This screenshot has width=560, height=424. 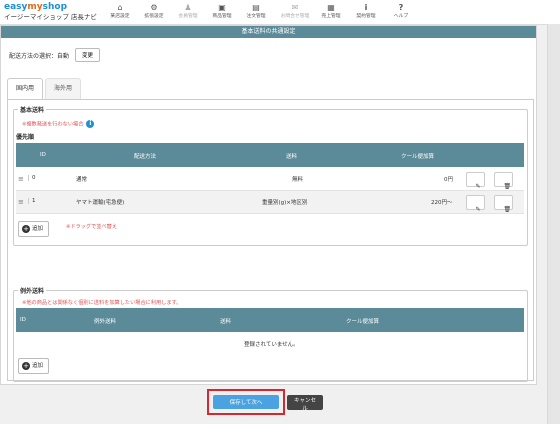 I want to click on row-cool: 0円, so click(x=448, y=180).